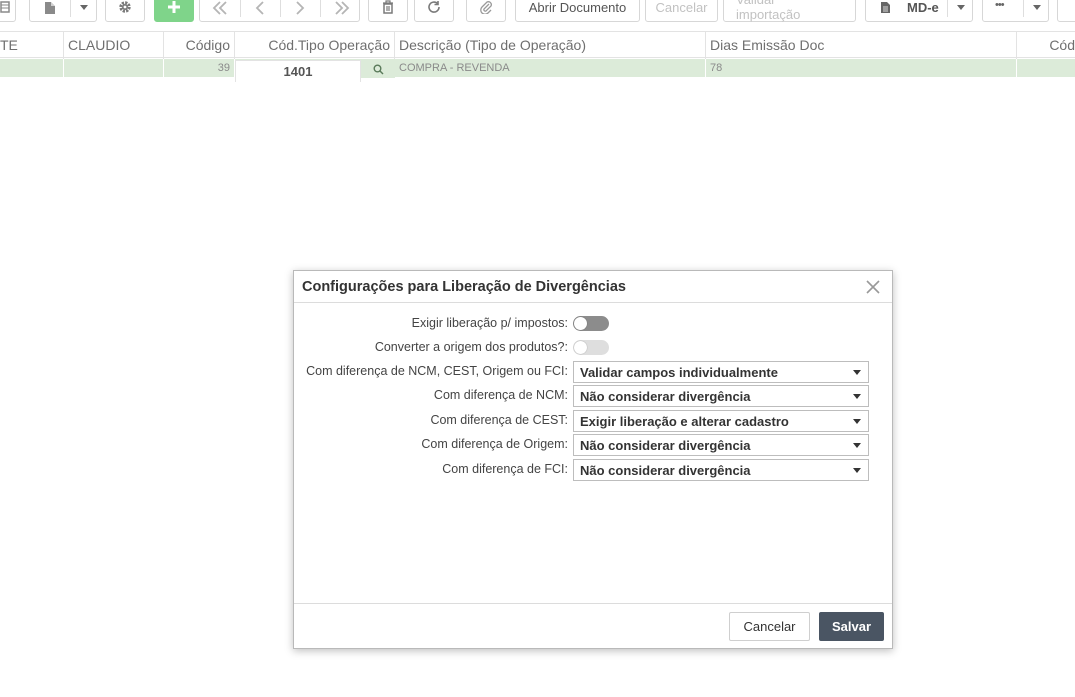 The image size is (1075, 697). Describe the element at coordinates (923, 7) in the screenshot. I see `mde-label: MD-e` at that location.